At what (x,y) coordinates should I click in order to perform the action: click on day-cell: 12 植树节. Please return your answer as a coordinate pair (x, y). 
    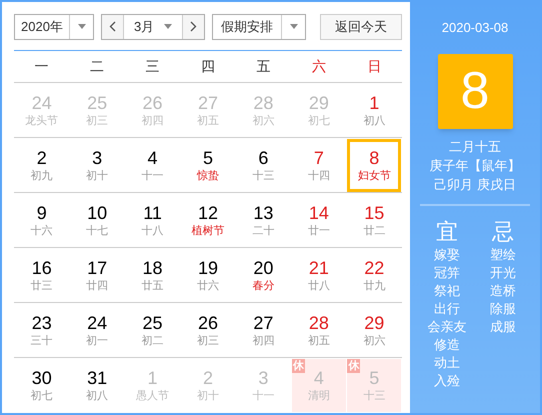
    Looking at the image, I should click on (207, 220).